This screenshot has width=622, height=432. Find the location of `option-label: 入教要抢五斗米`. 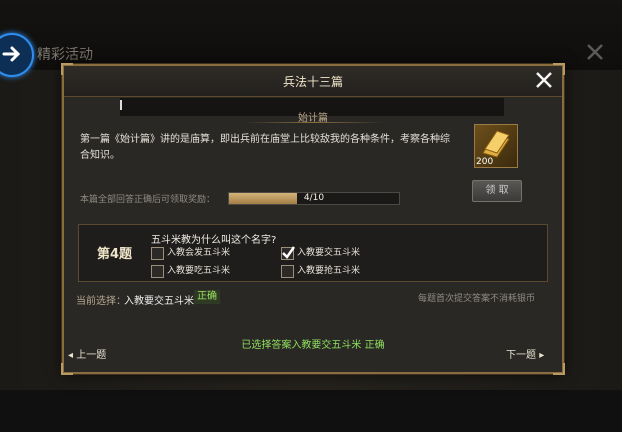

option-label: 入教要抢五斗米 is located at coordinates (329, 271).